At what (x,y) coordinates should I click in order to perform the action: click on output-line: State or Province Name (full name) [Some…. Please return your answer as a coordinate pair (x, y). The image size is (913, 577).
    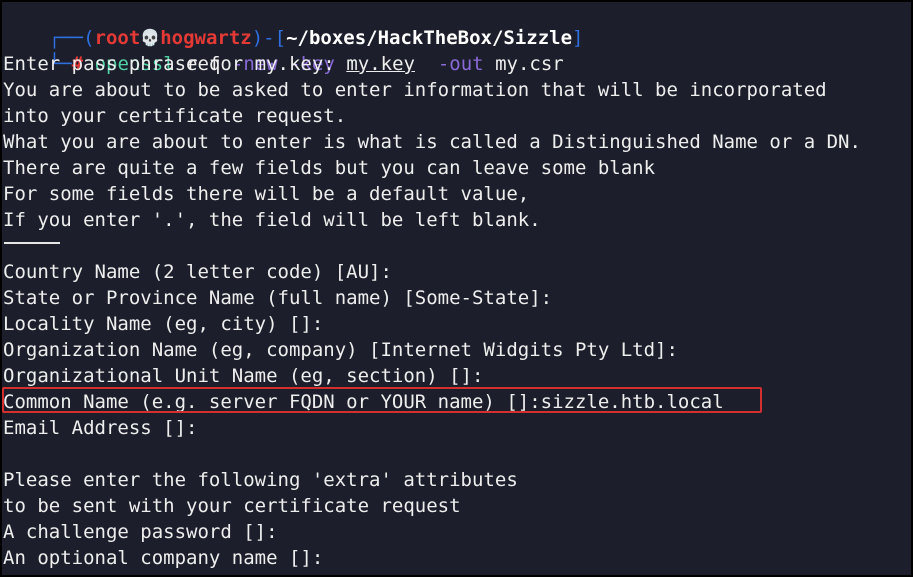
    Looking at the image, I should click on (278, 298).